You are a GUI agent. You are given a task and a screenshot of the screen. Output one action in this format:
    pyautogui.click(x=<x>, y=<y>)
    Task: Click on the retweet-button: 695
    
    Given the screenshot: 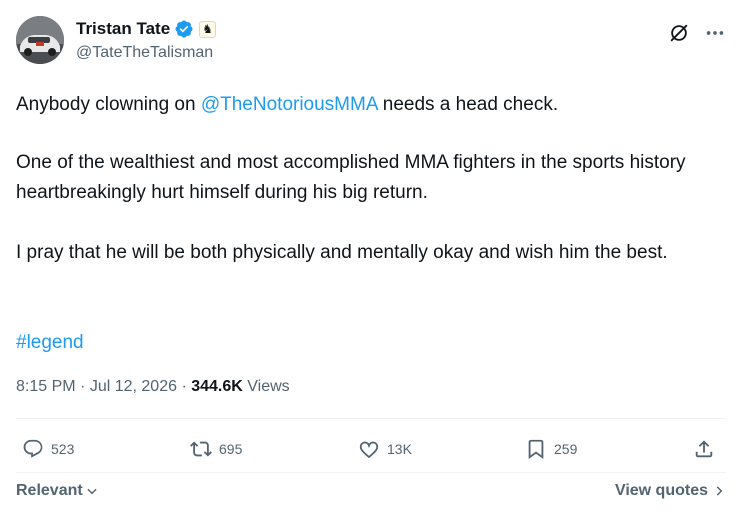 What is the action you would take?
    pyautogui.click(x=216, y=449)
    